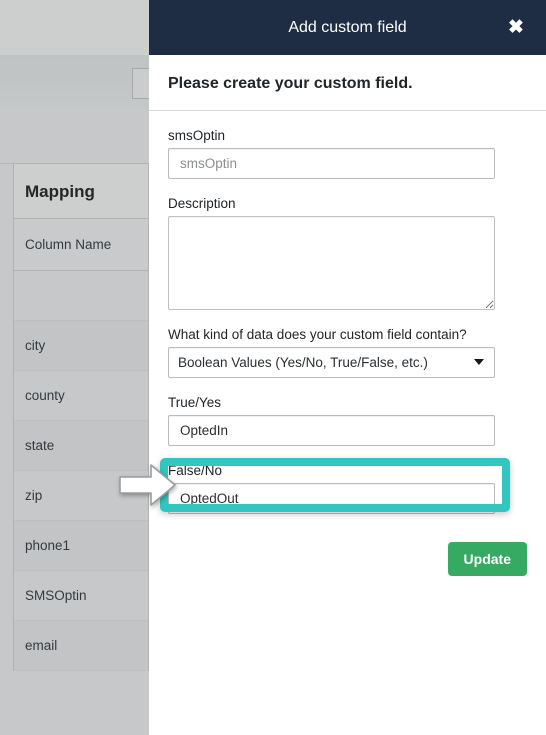 This screenshot has height=735, width=546. What do you see at coordinates (347, 545) in the screenshot?
I see `modal-footer: Update` at bounding box center [347, 545].